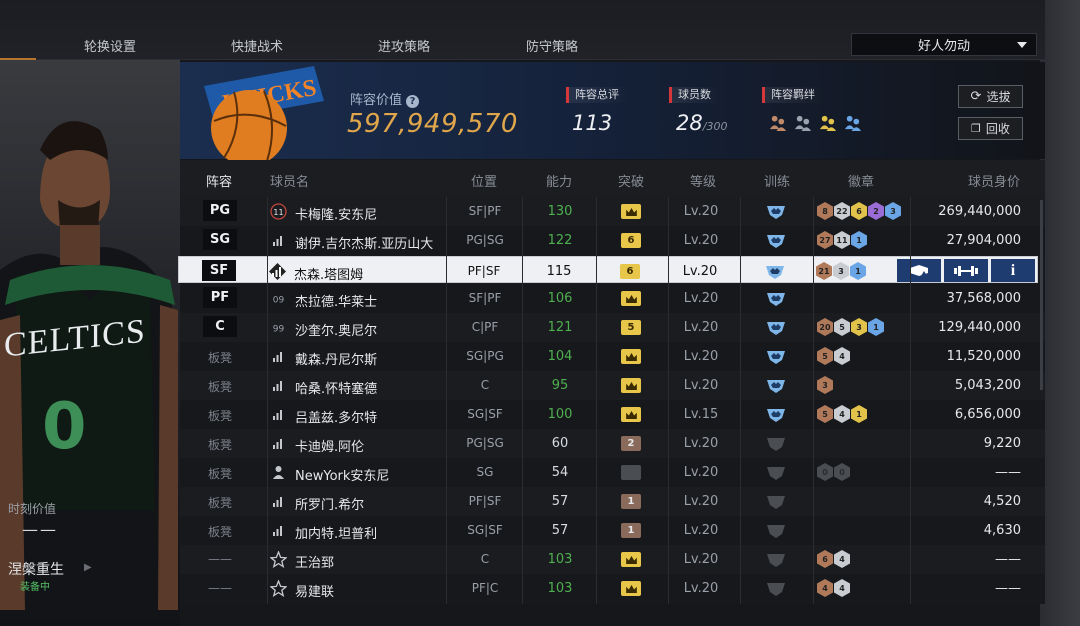  What do you see at coordinates (833, 356) in the screenshot?
I see `badge-group: 54` at bounding box center [833, 356].